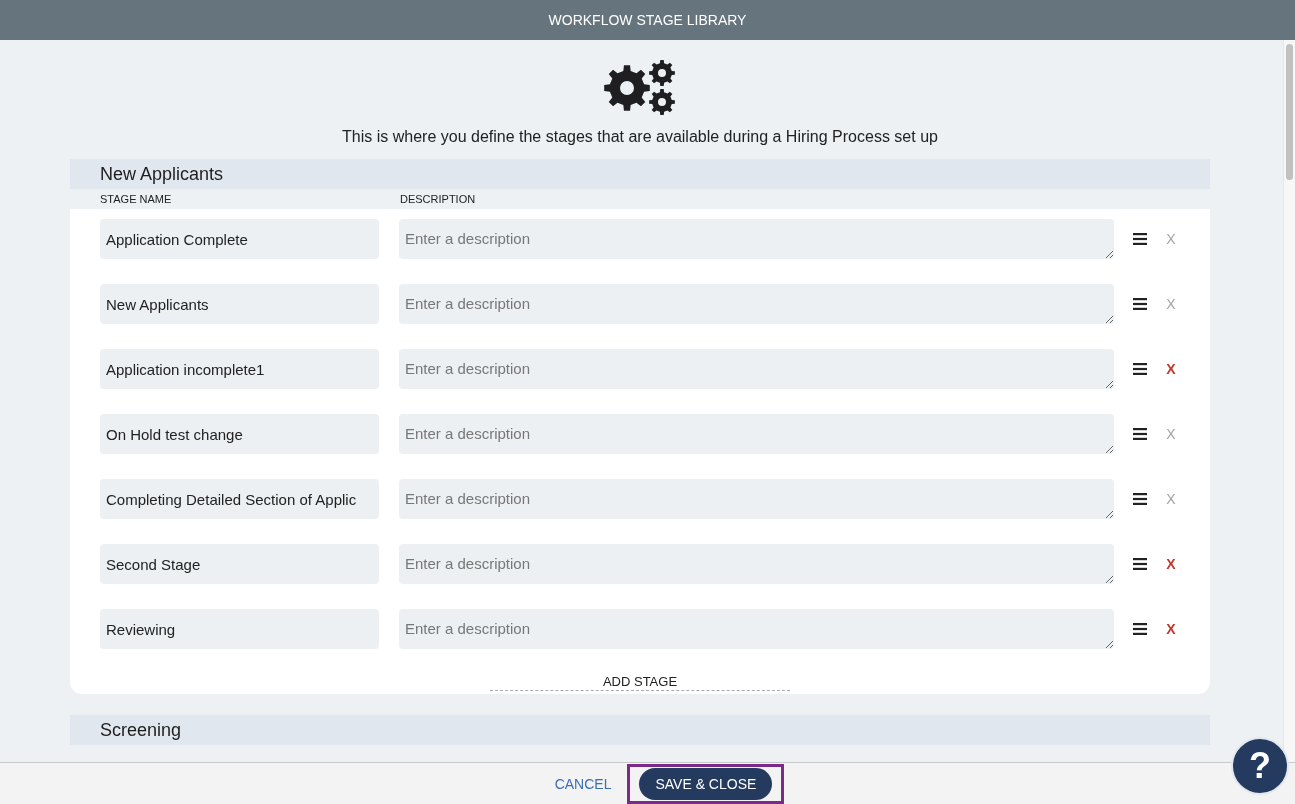 Image resolution: width=1295 pixels, height=804 pixels. I want to click on stage-name-field: Application incomplete1, so click(239, 369).